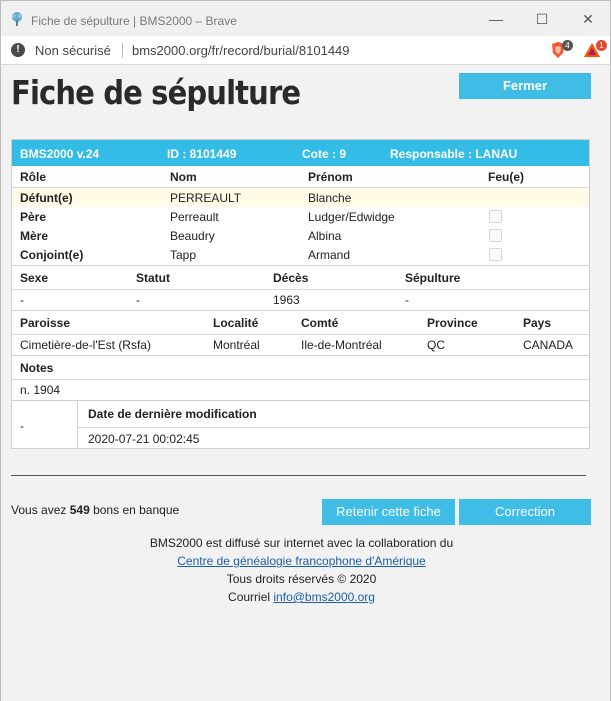 This screenshot has width=611, height=701. Describe the element at coordinates (300, 177) in the screenshot. I see `persons-header-row: Rôle Nom Prénom Feu(e)` at that location.